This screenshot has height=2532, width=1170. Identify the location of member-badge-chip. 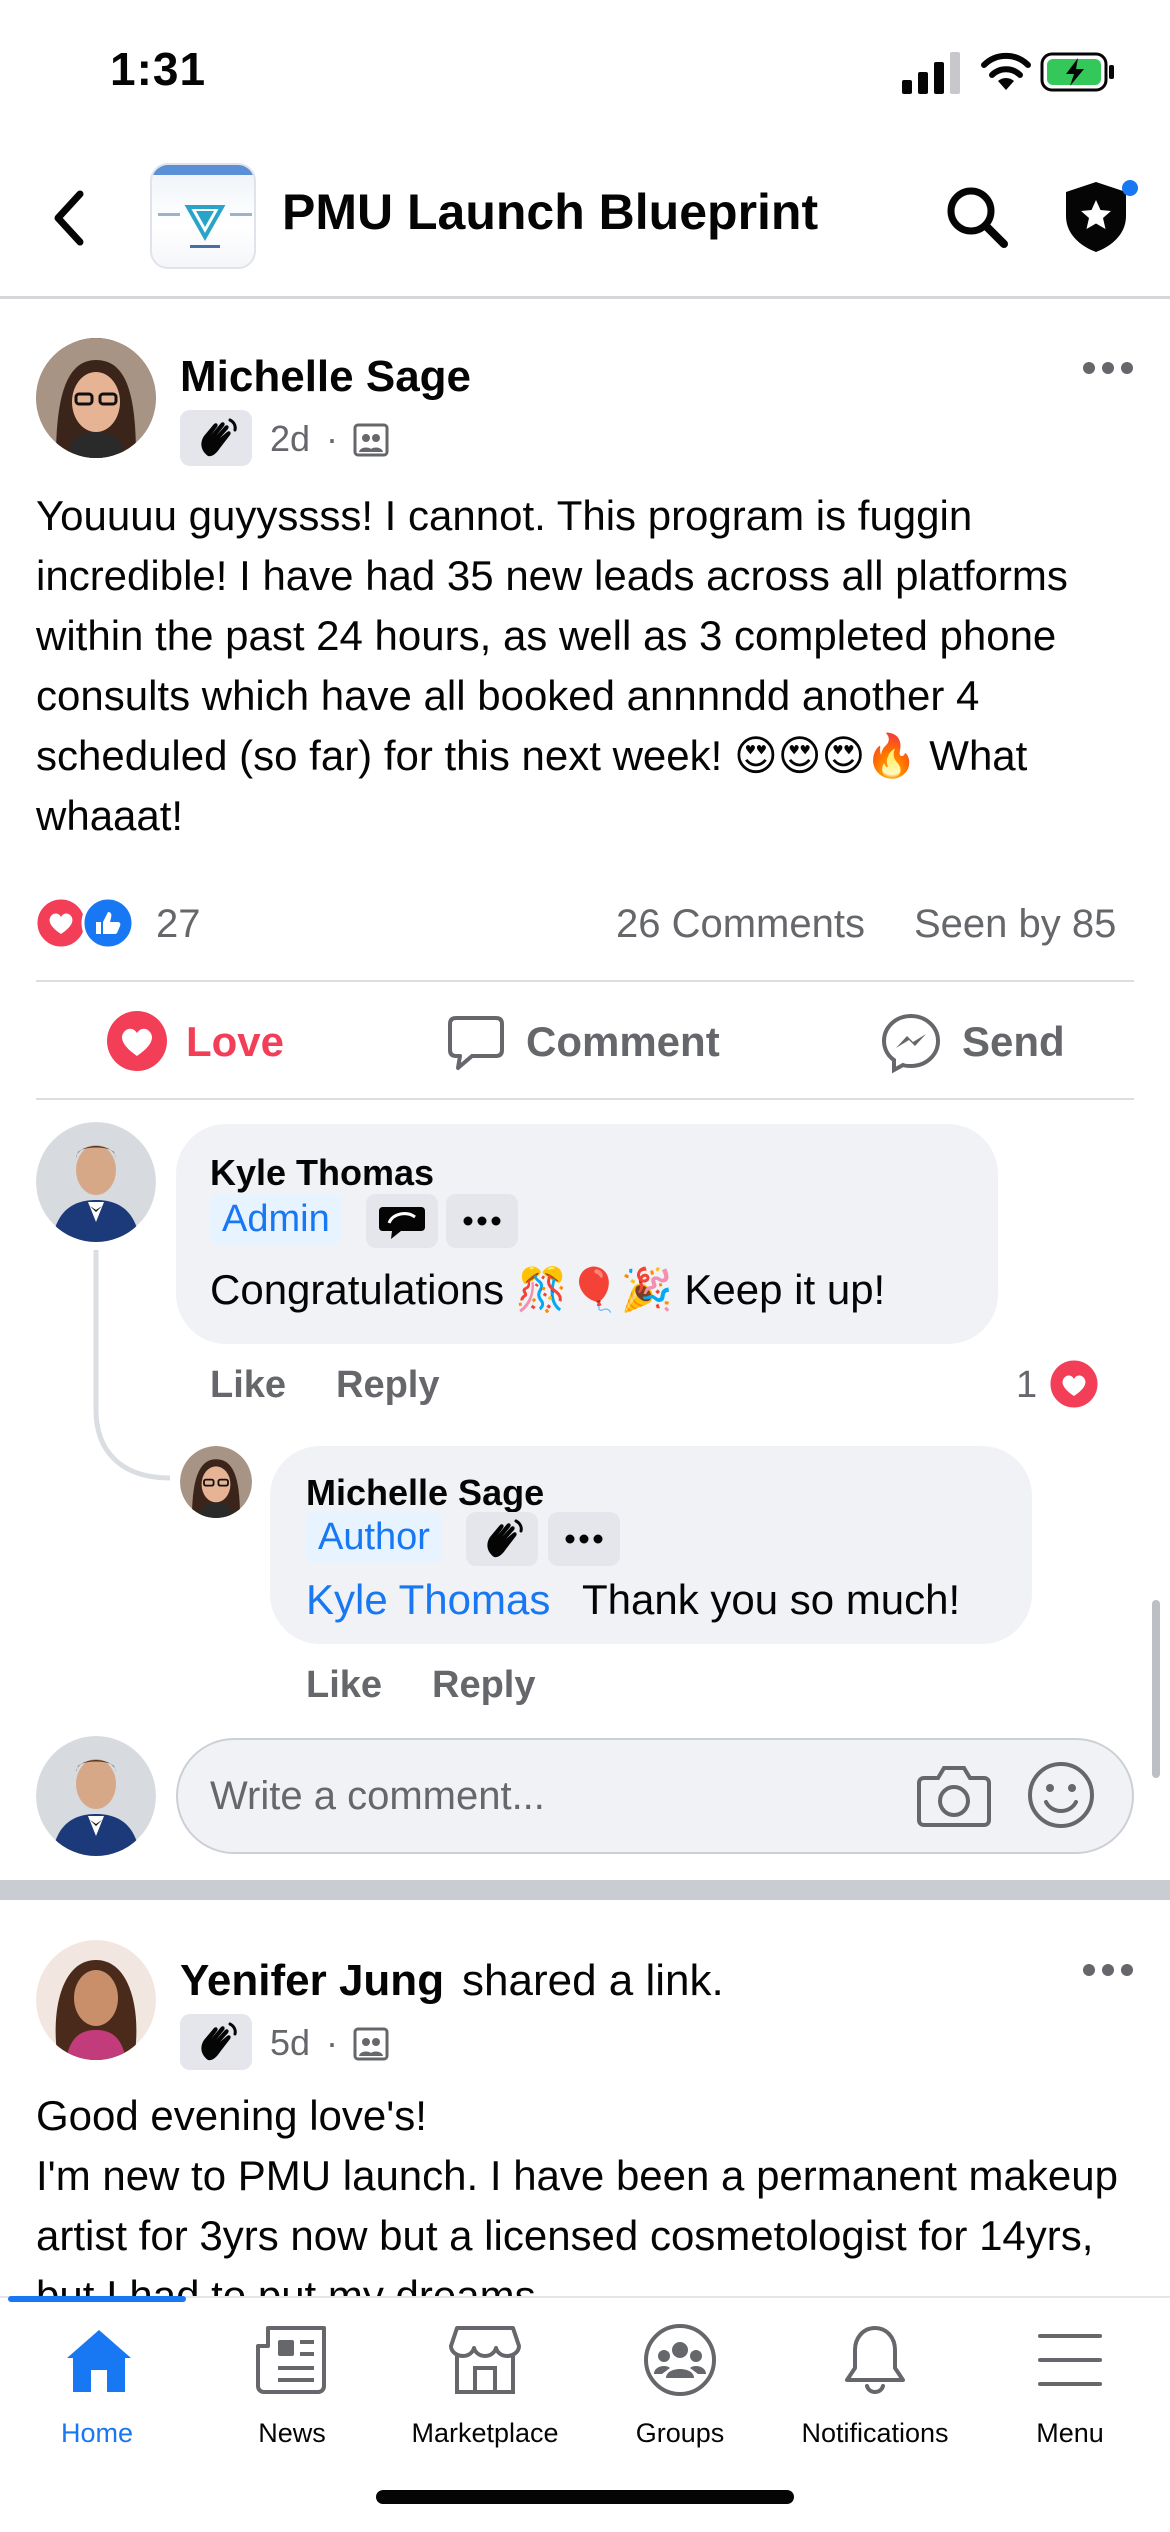
(216, 438).